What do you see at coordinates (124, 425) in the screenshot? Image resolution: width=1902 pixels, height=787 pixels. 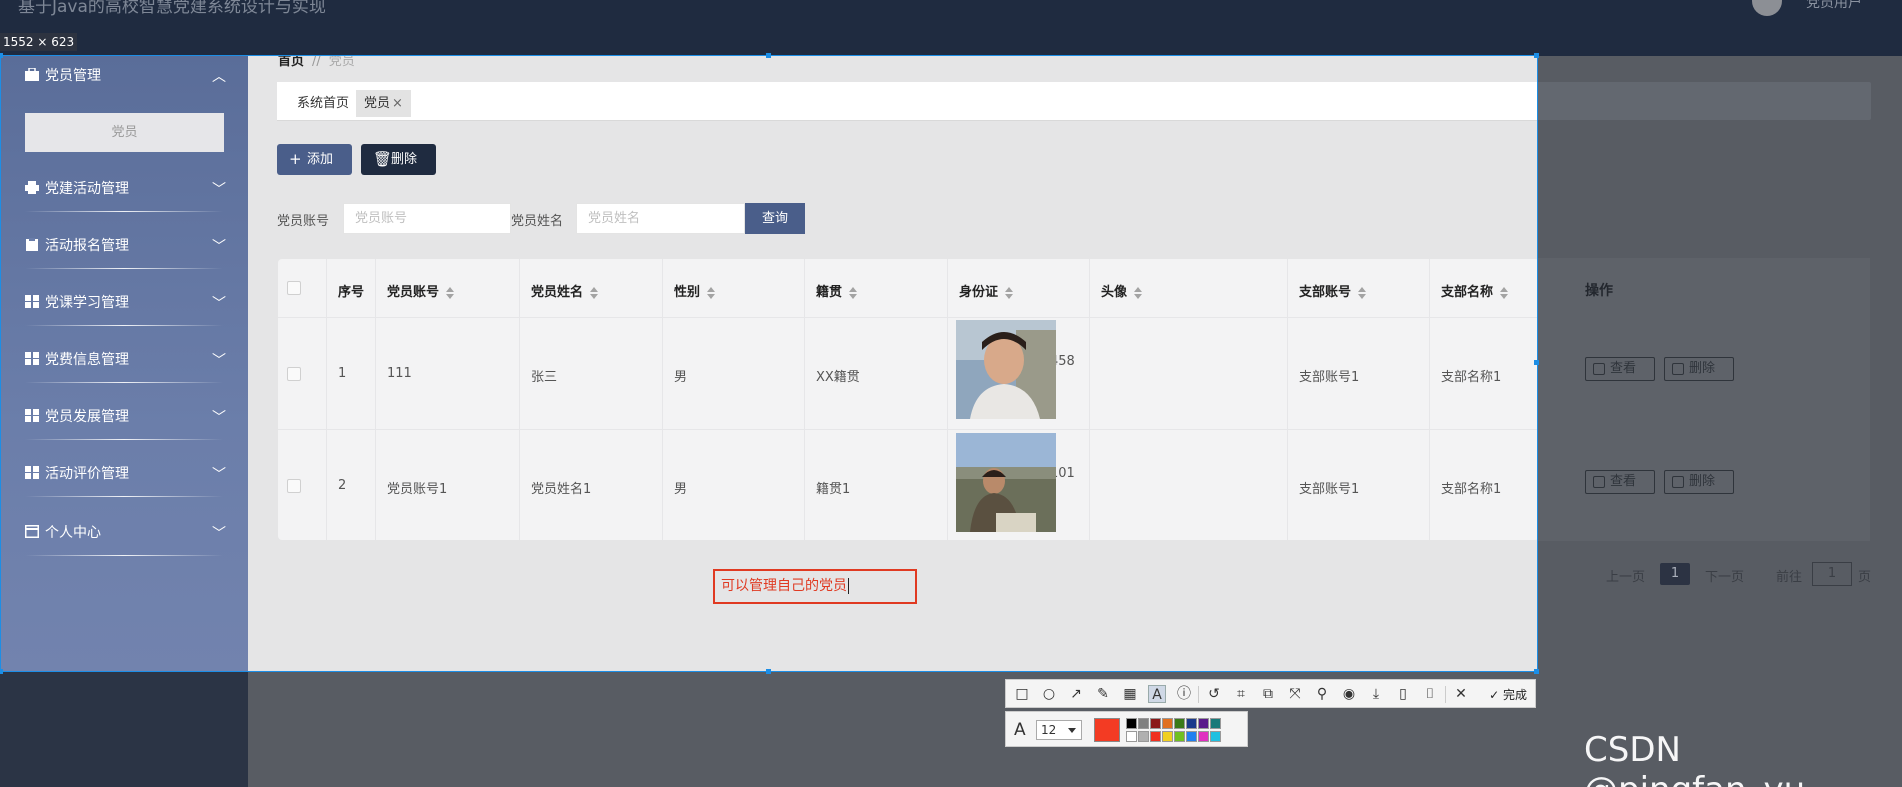 I see `sidebar-item-development-management: 党员发展管理 ﹀` at bounding box center [124, 425].